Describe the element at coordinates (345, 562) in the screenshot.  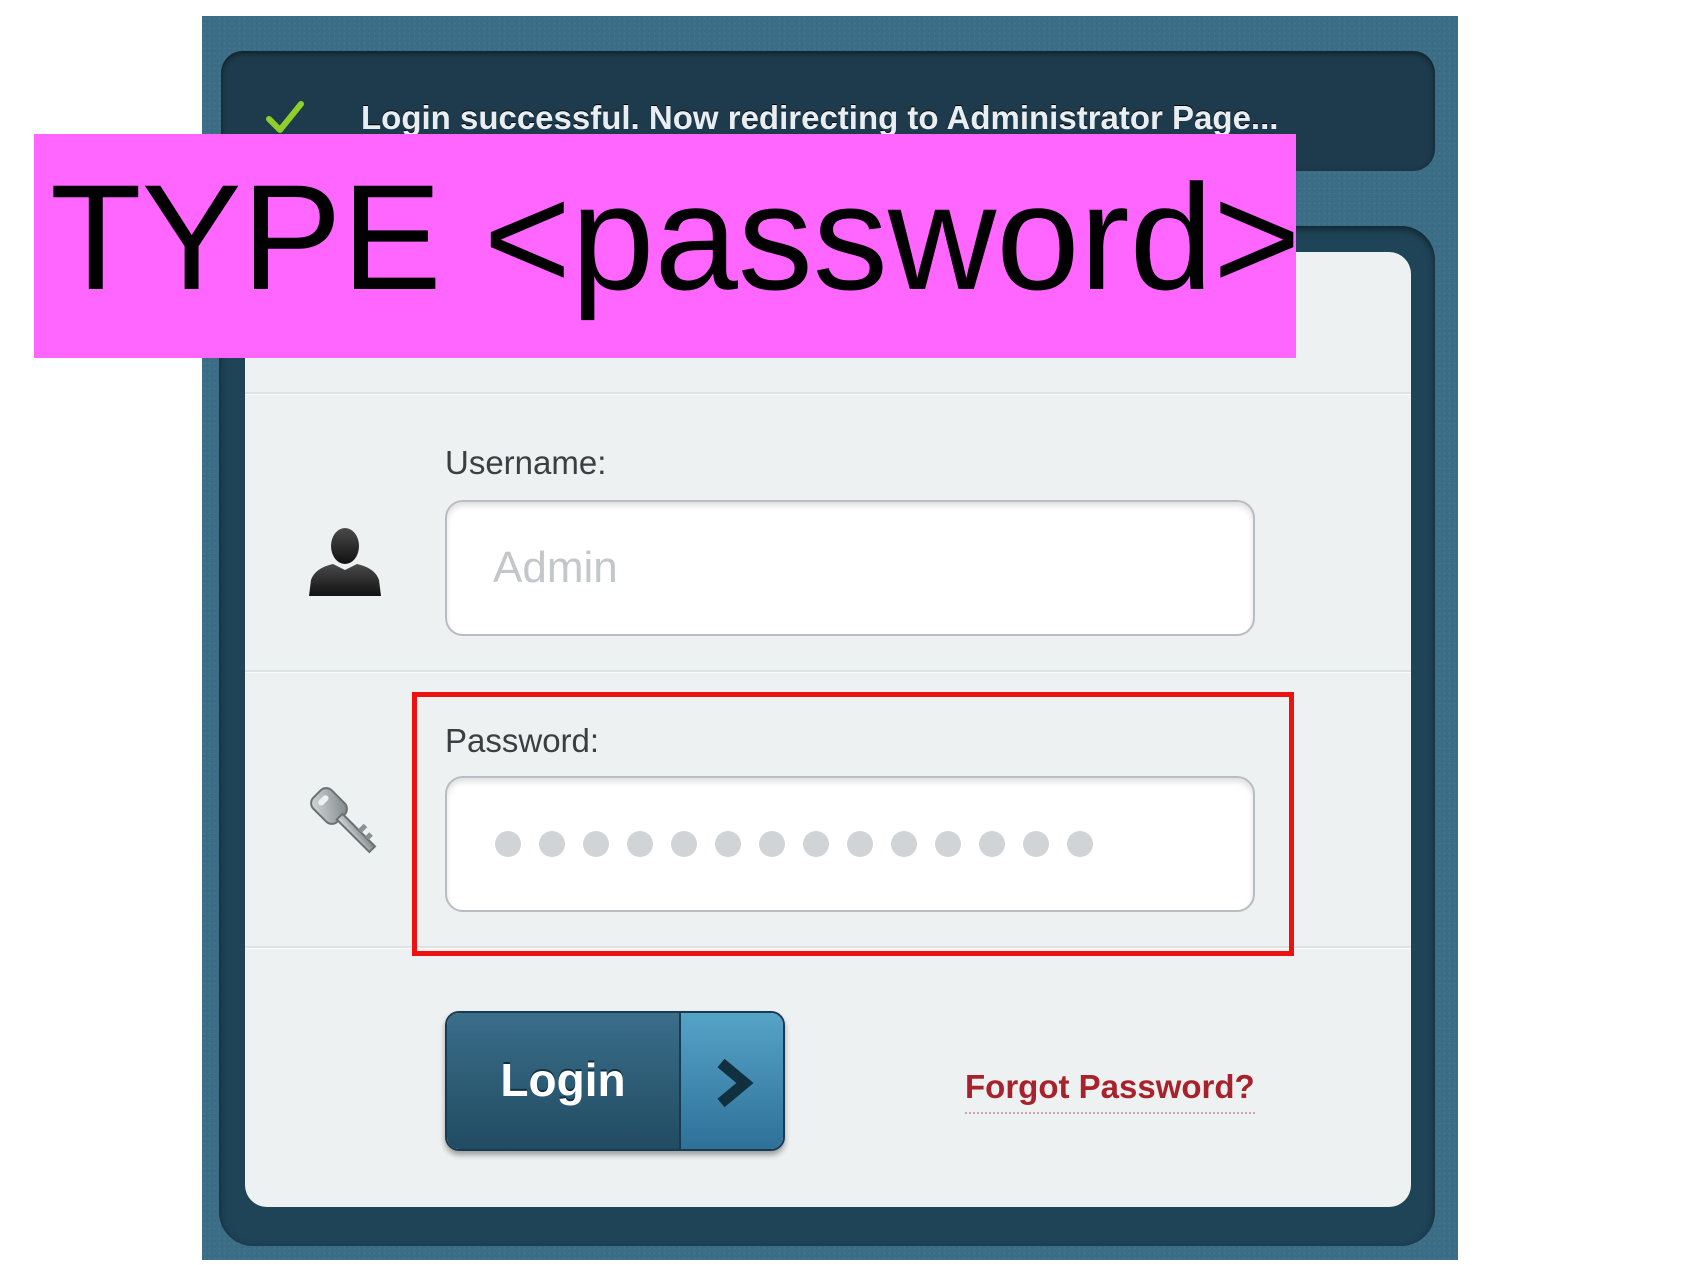
I see `user-icon` at that location.